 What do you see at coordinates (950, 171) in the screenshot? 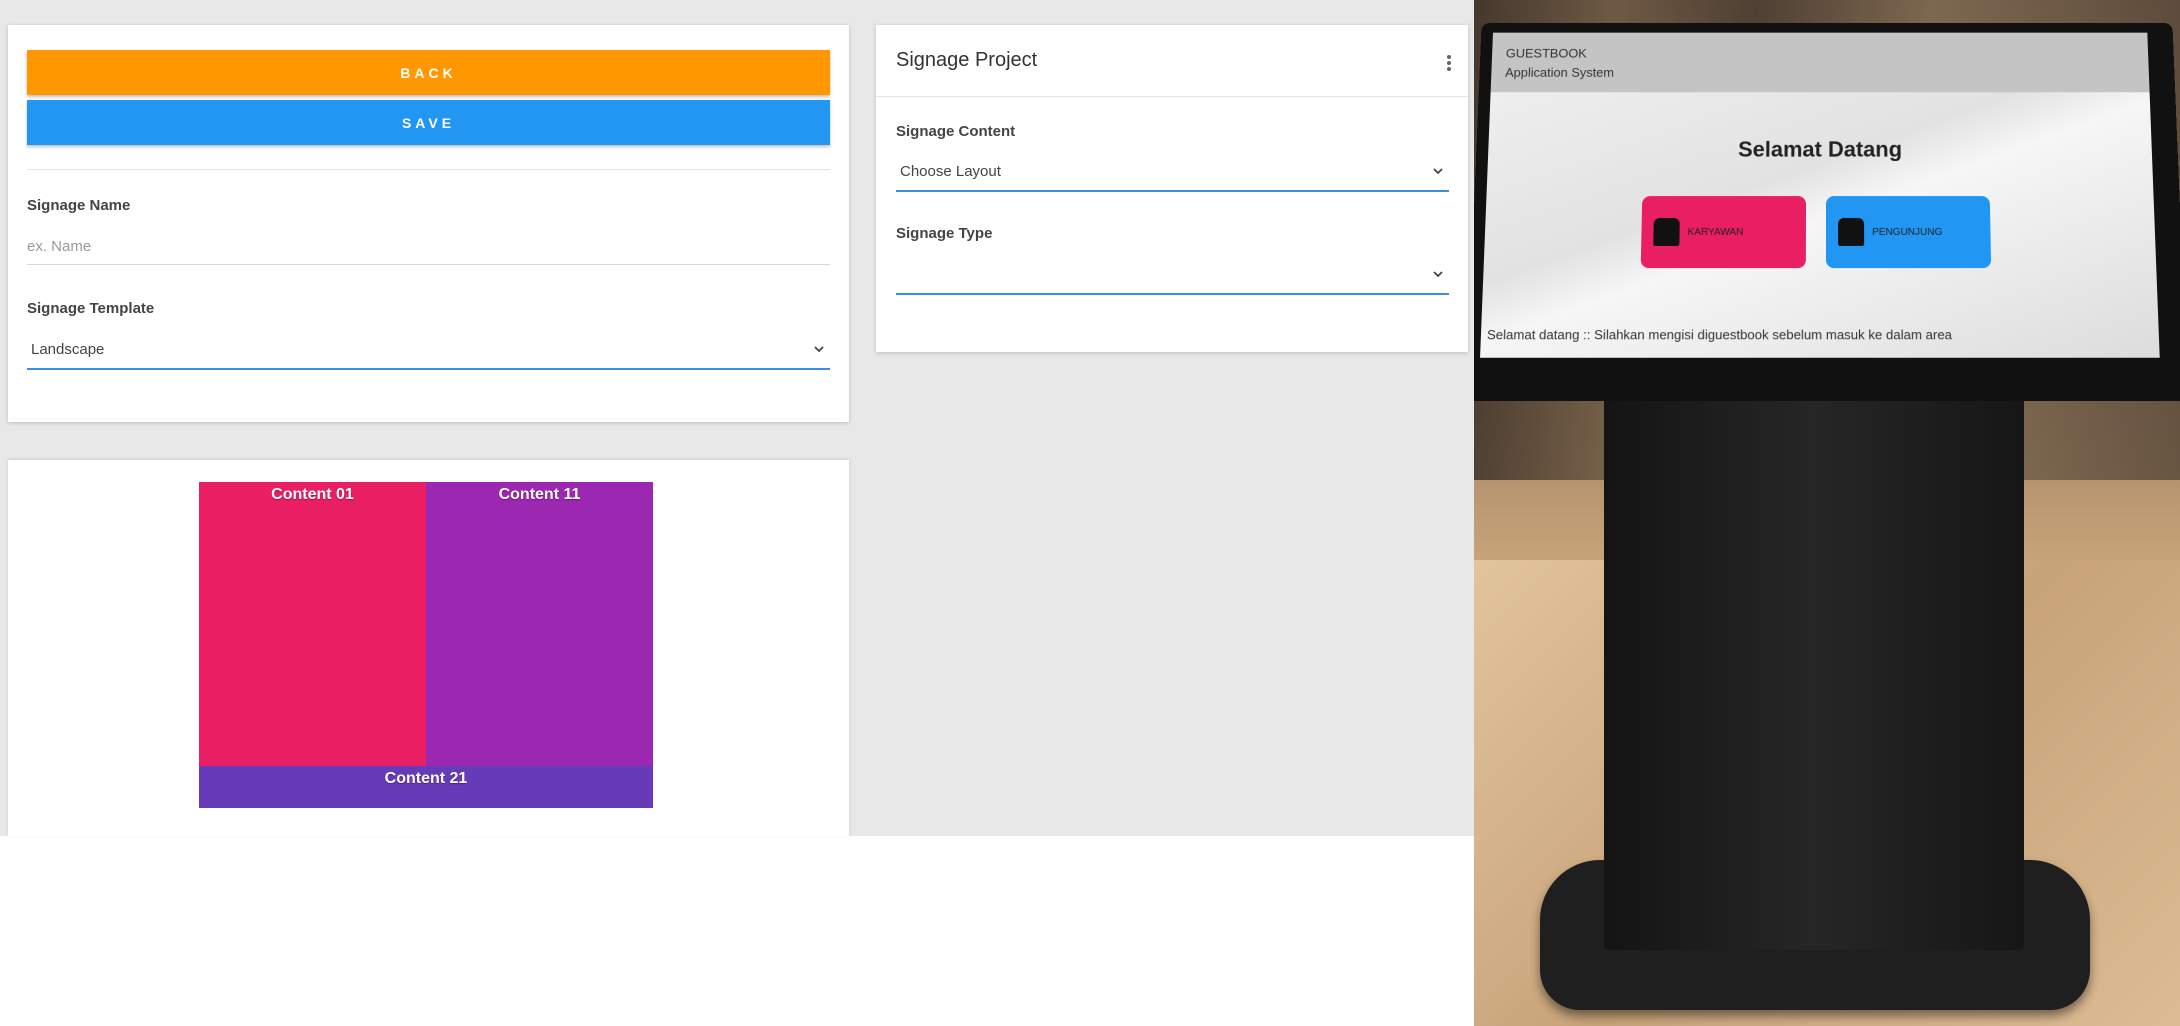
I see `signage-content-value: Choose Layout` at bounding box center [950, 171].